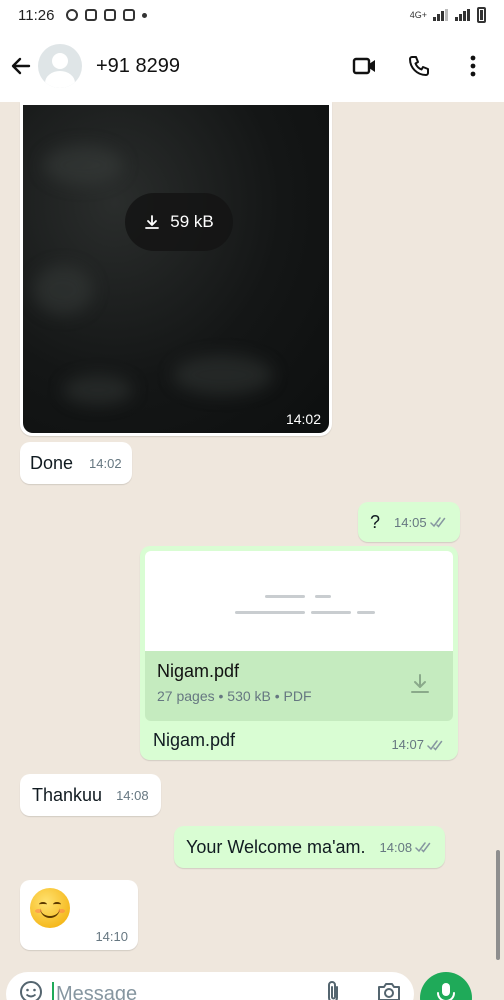 The height and width of the screenshot is (1000, 504). I want to click on sticker-smiley-icon, so click(31, 990).